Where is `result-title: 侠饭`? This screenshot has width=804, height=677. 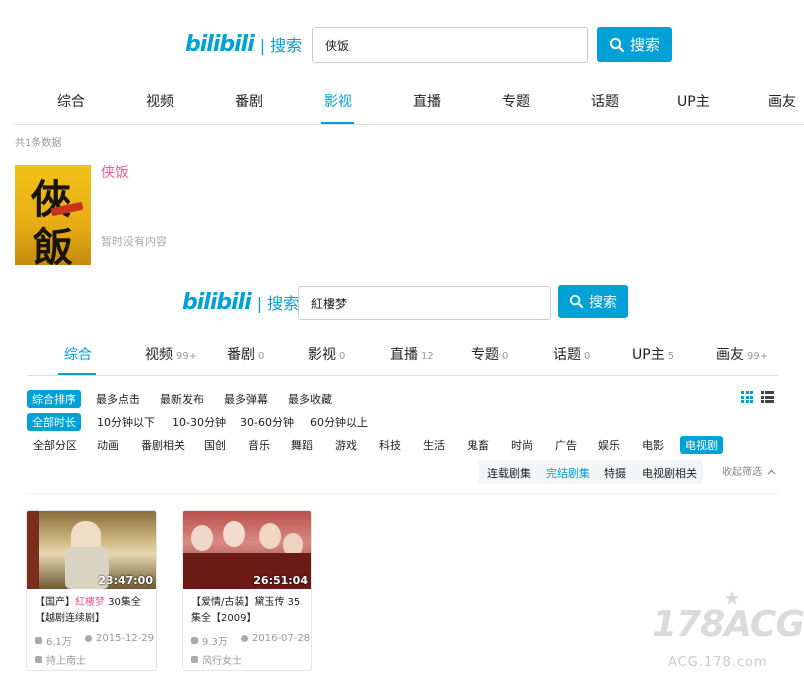
result-title: 侠饭 is located at coordinates (115, 172).